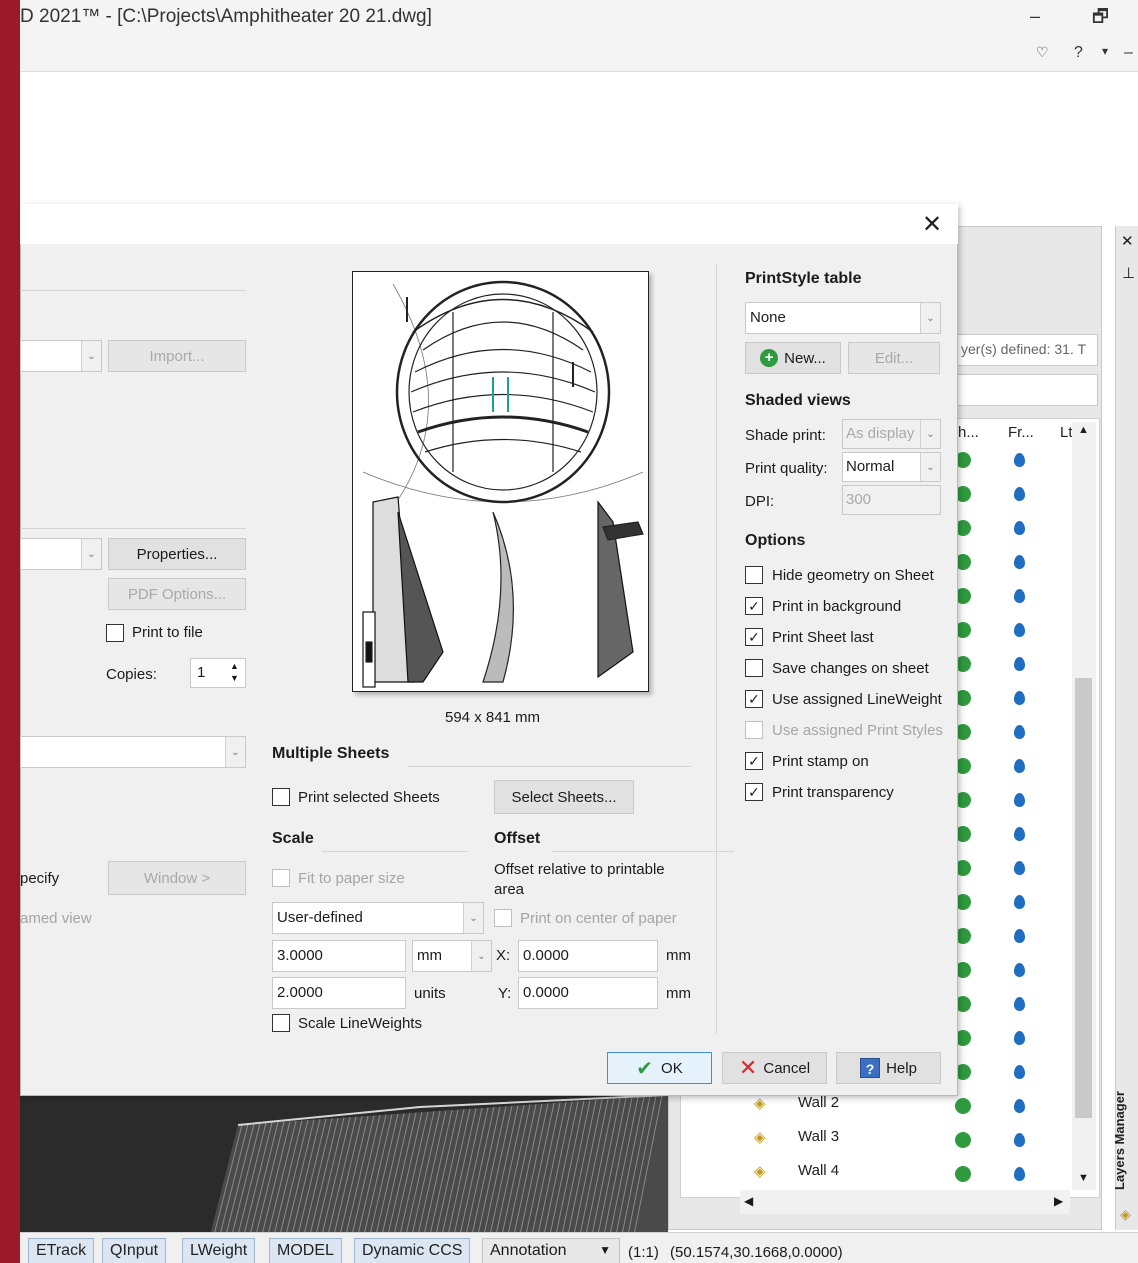  Describe the element at coordinates (905, 1202) in the screenshot. I see `layers-horizontal-scrollbar` at that location.